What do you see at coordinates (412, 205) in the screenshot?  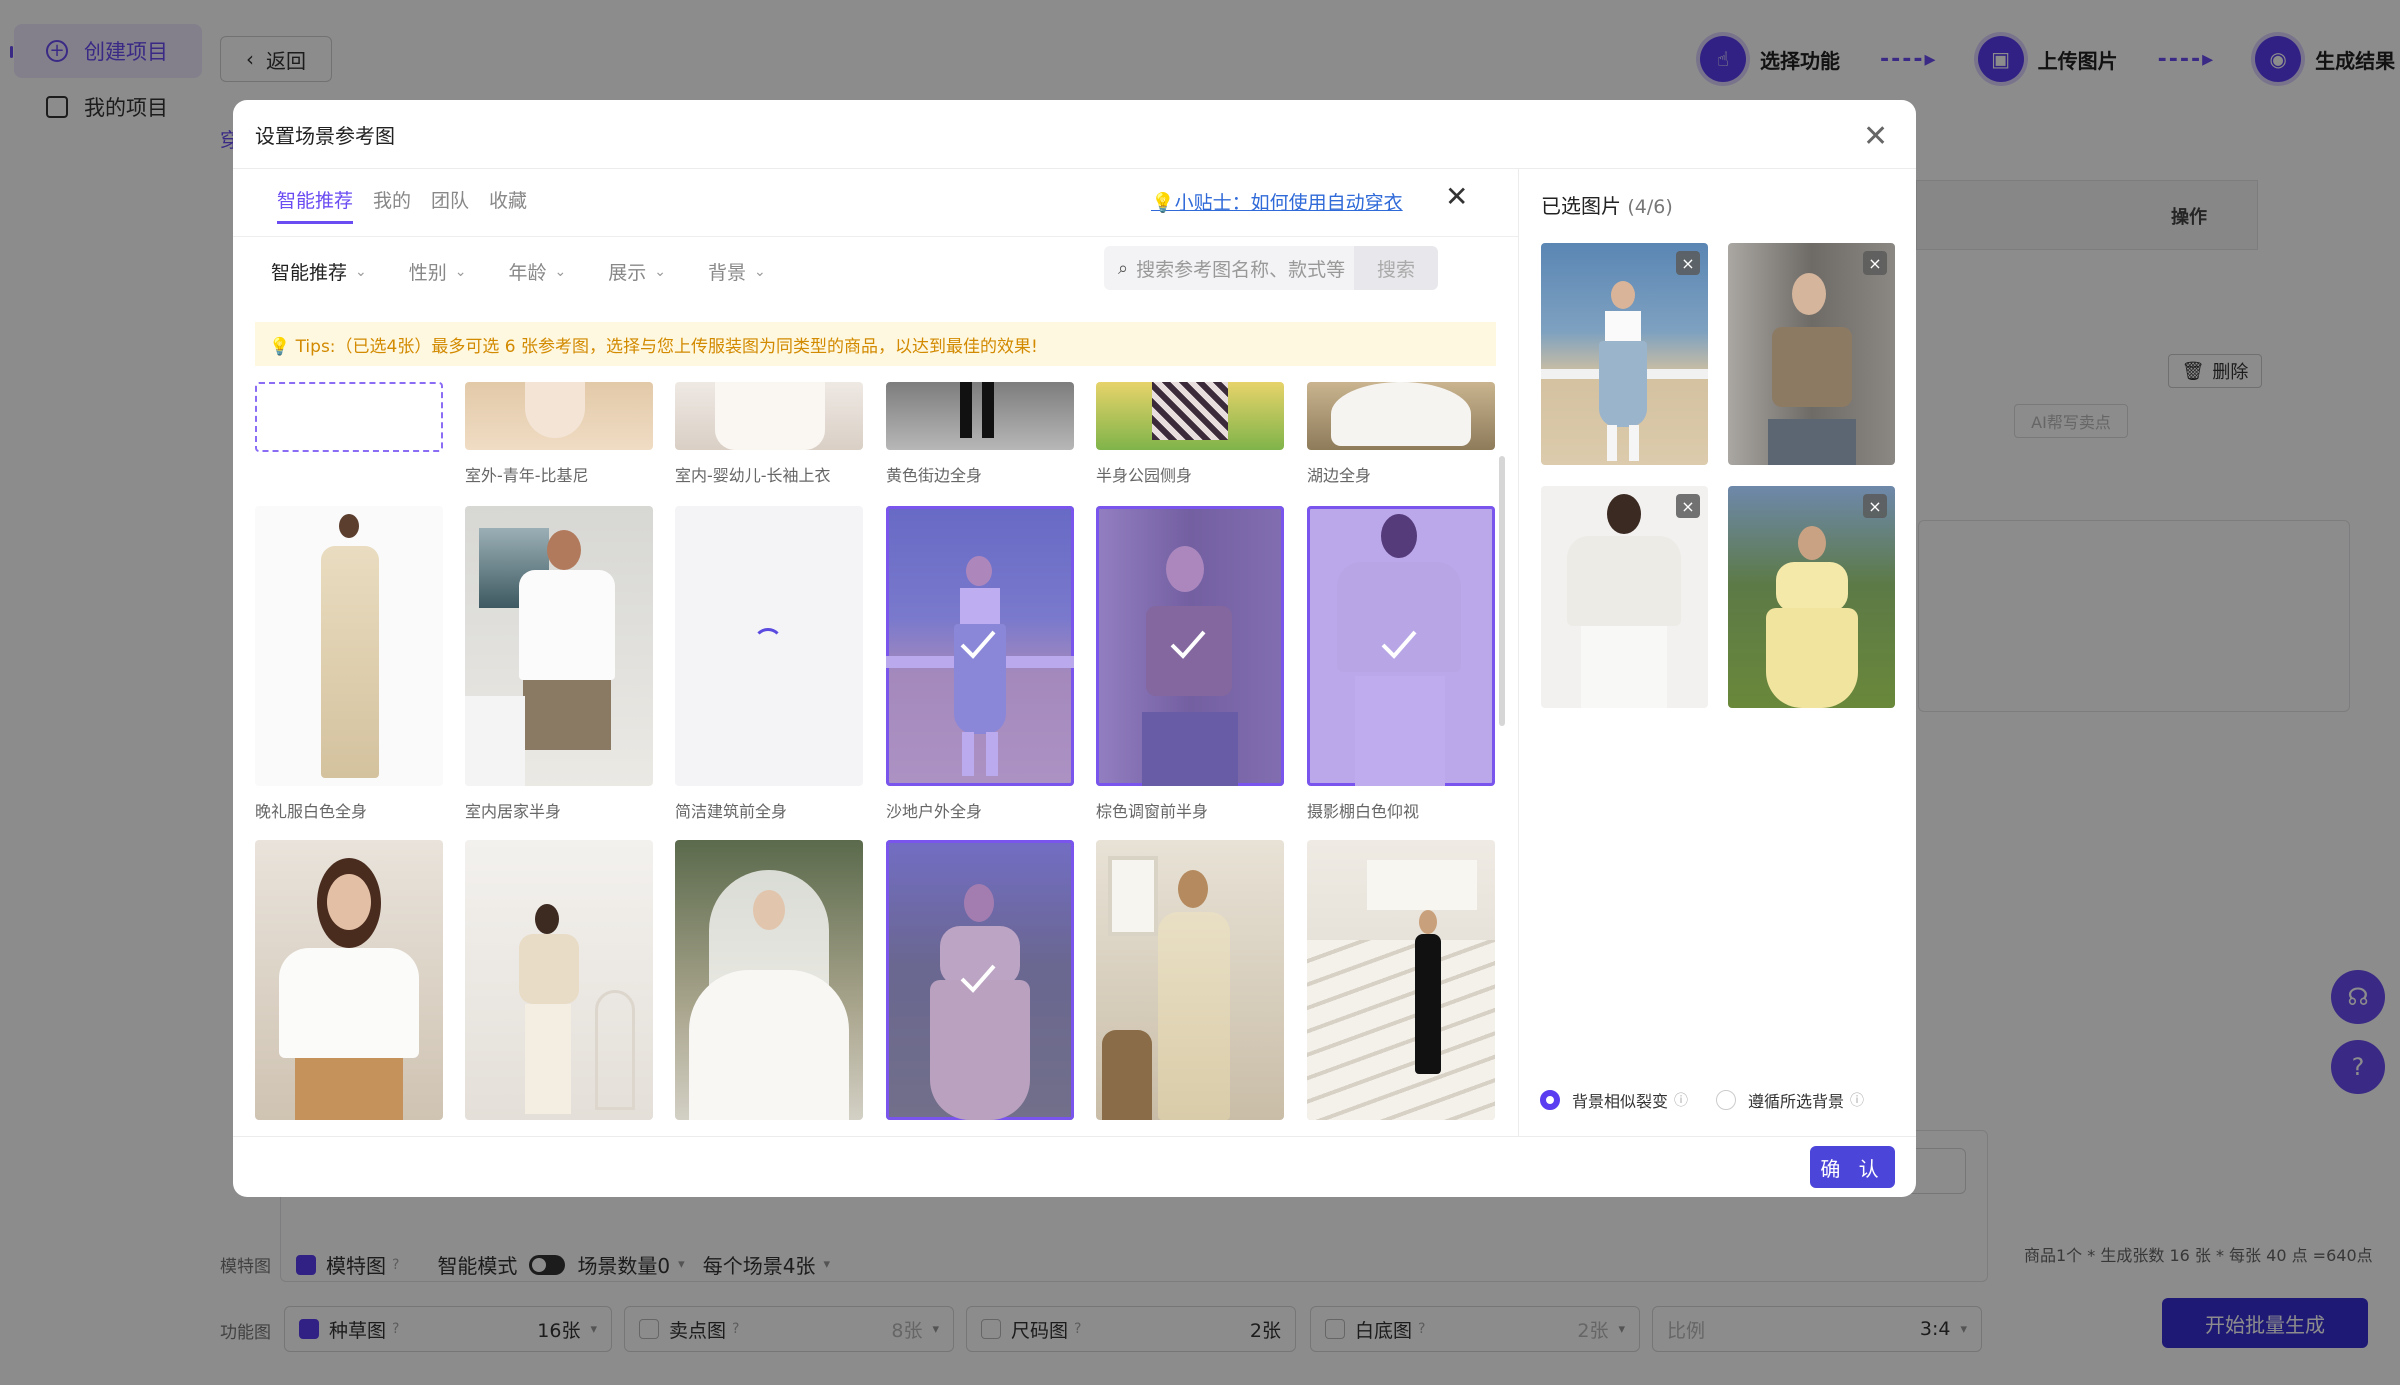 I see `tab-bar: 智能推荐 我的 团队 收藏` at bounding box center [412, 205].